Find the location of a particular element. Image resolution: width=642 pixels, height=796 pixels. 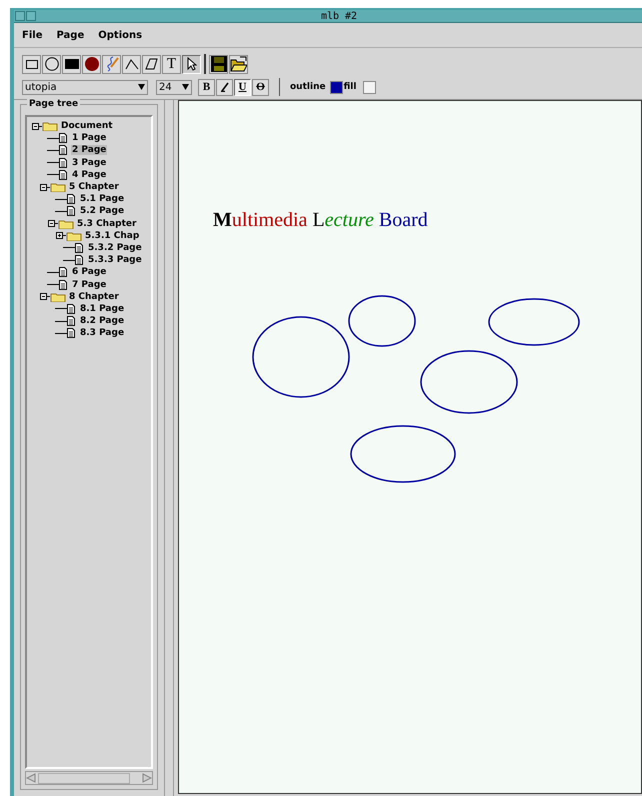

tree-item: 3 Page is located at coordinates (89, 163).